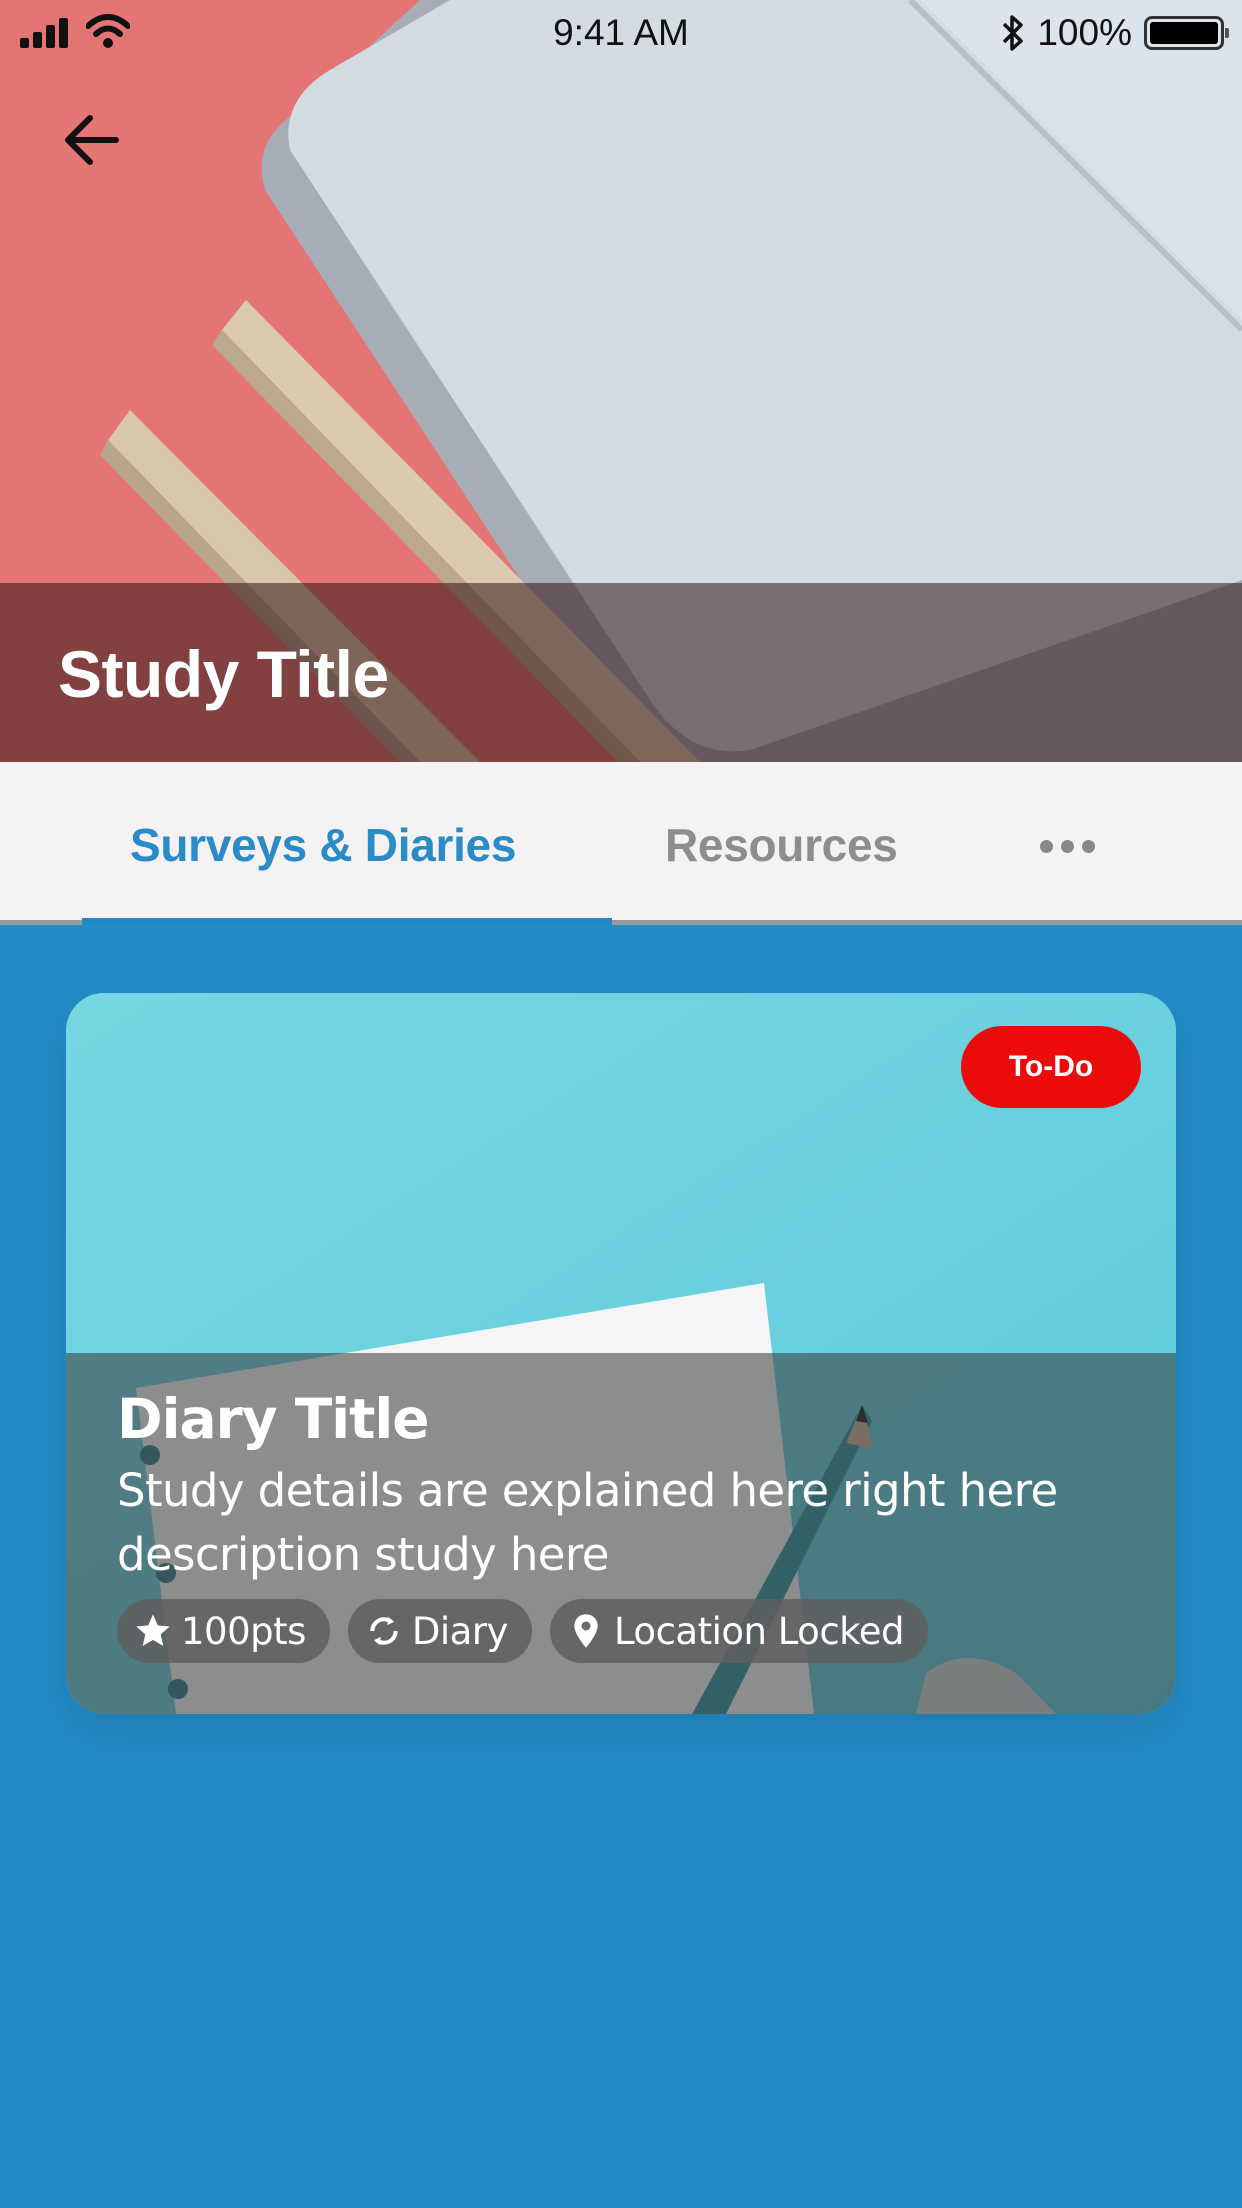 The height and width of the screenshot is (2208, 1242). I want to click on study-title: Study Title, so click(223, 674).